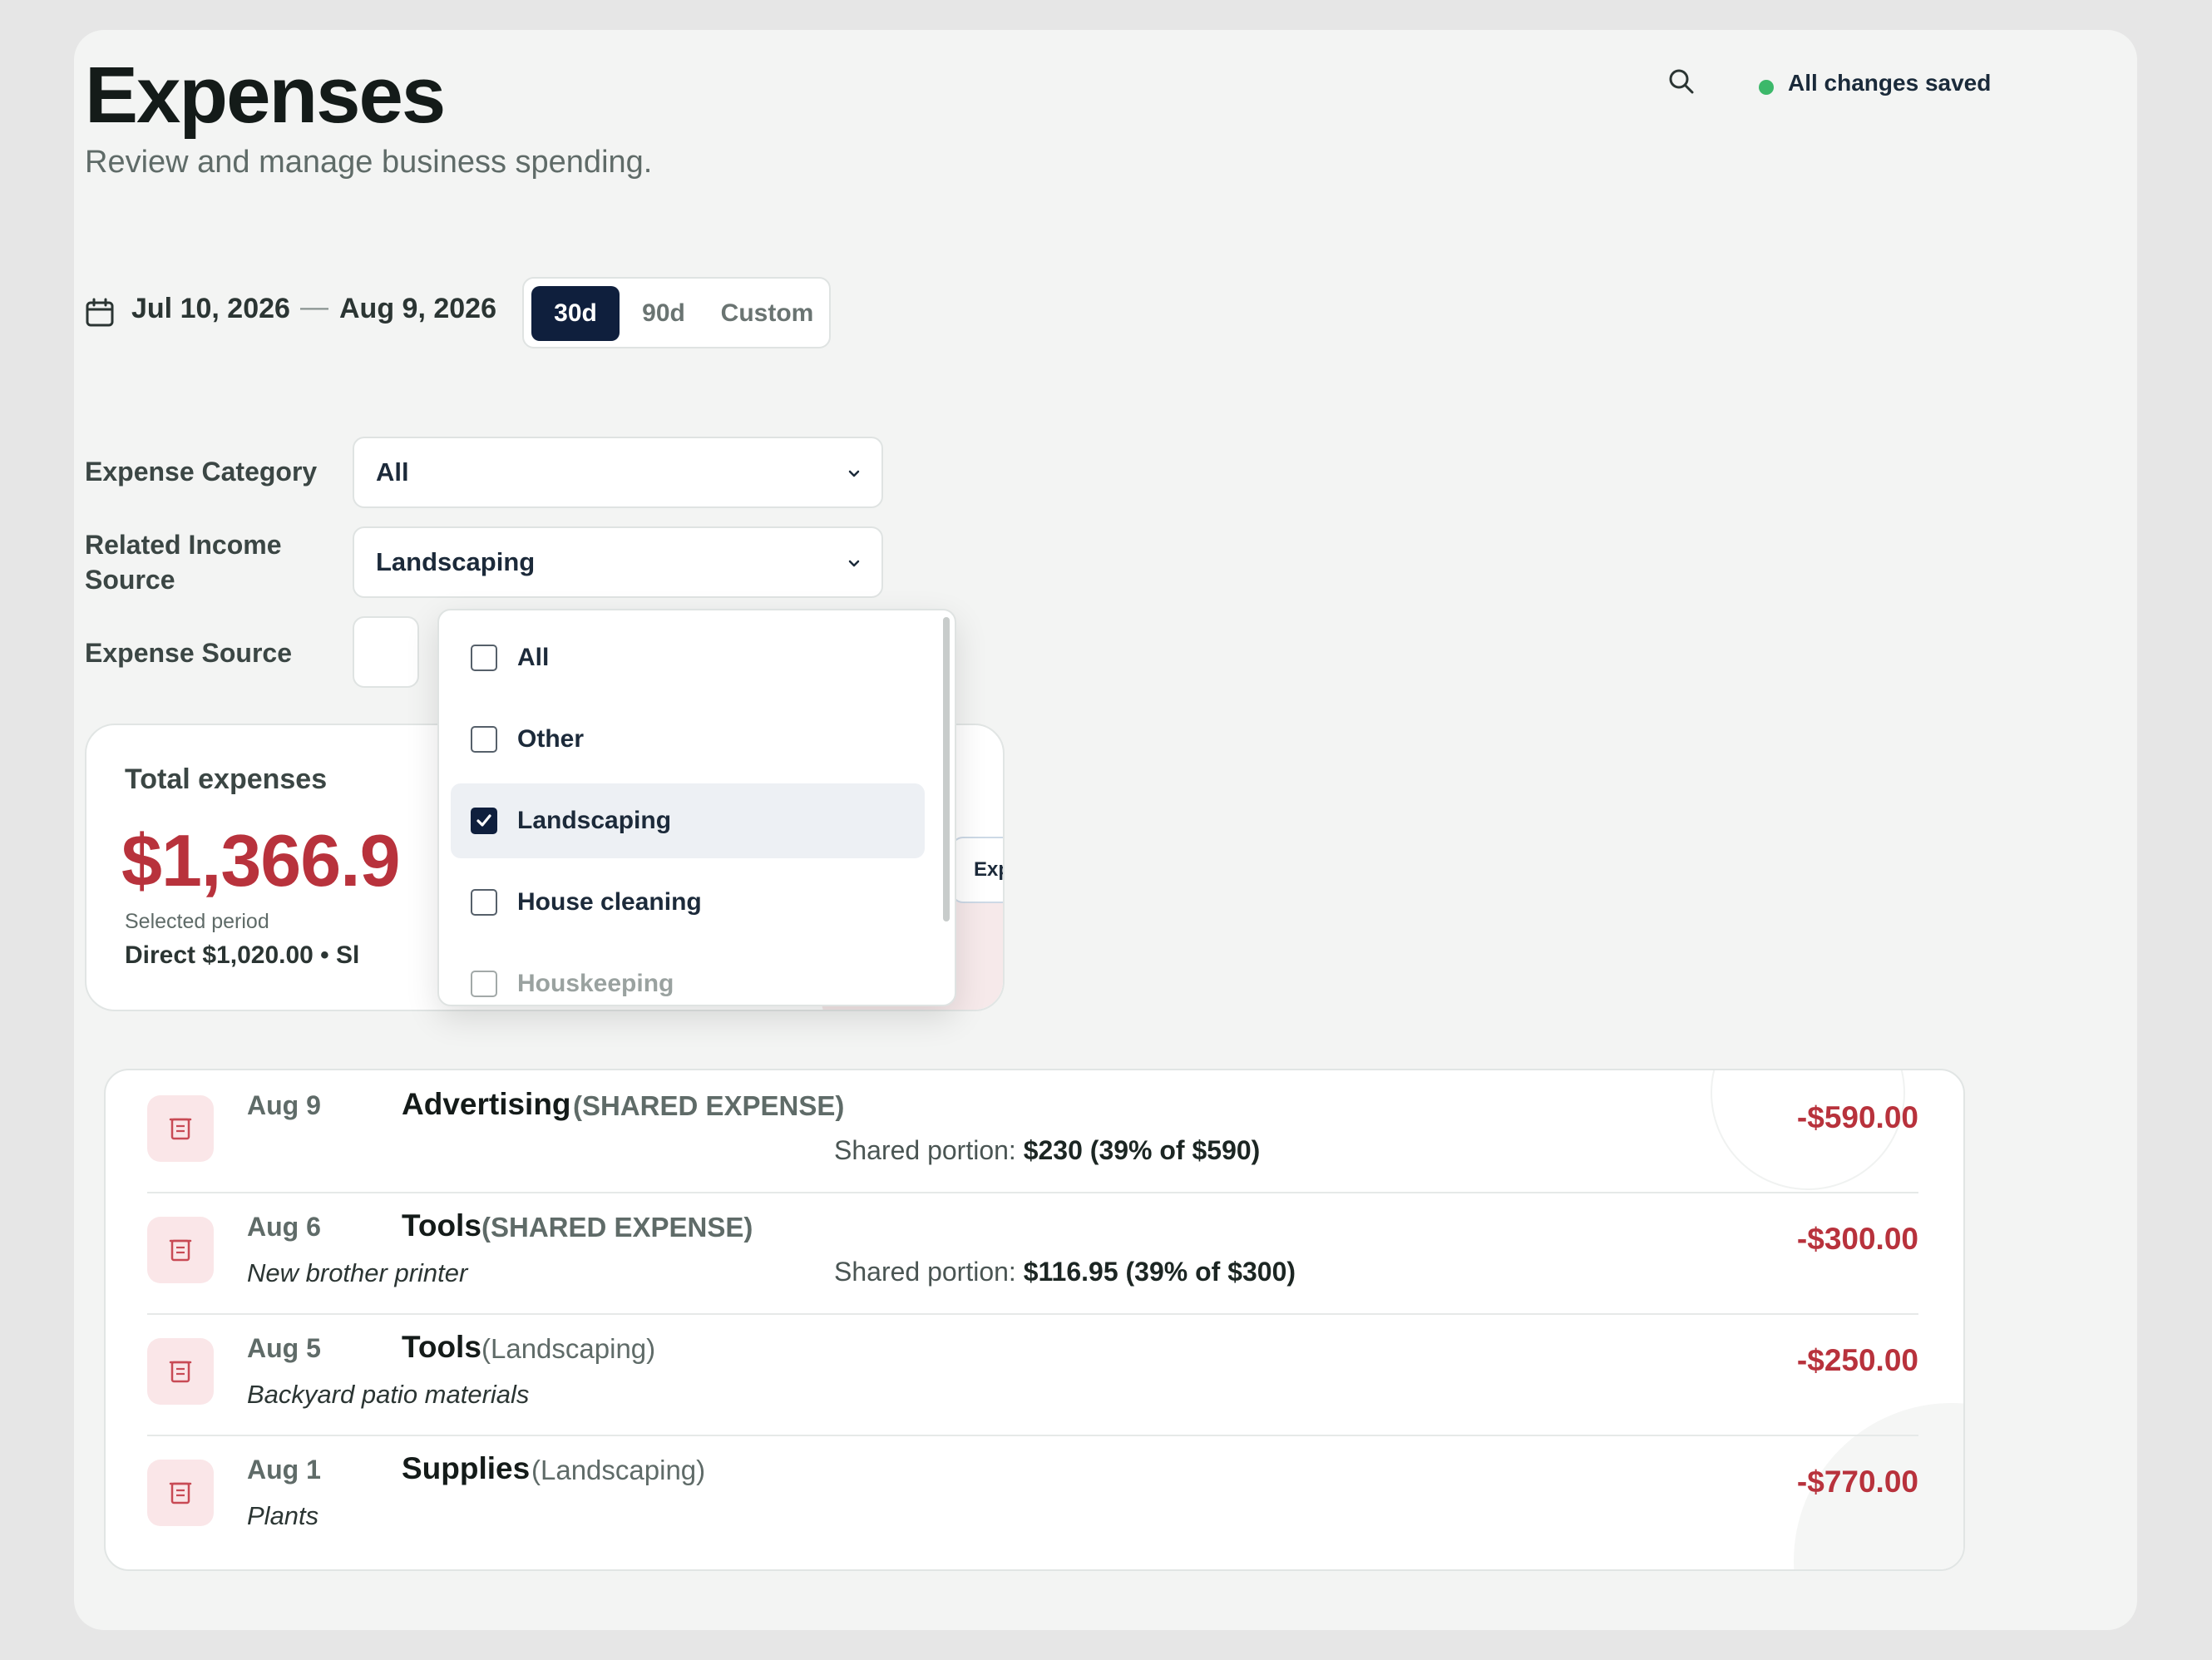  I want to click on preset-30d-button: 30d, so click(575, 314).